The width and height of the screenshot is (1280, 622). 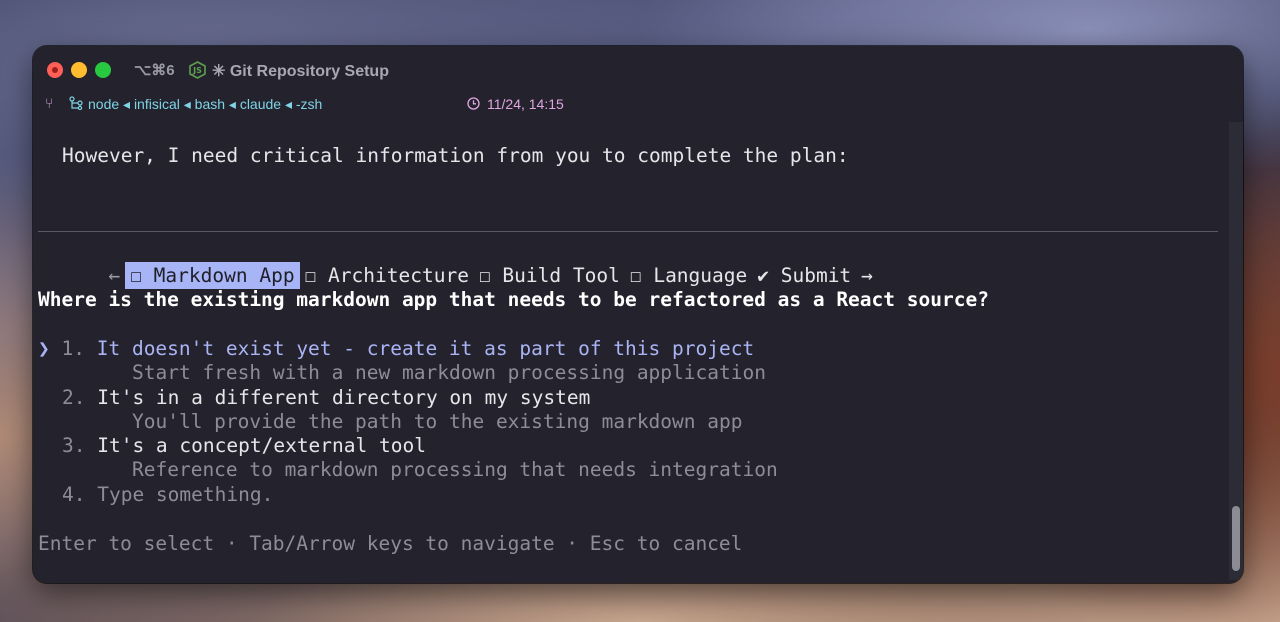 I want to click on close-button, so click(x=55, y=70).